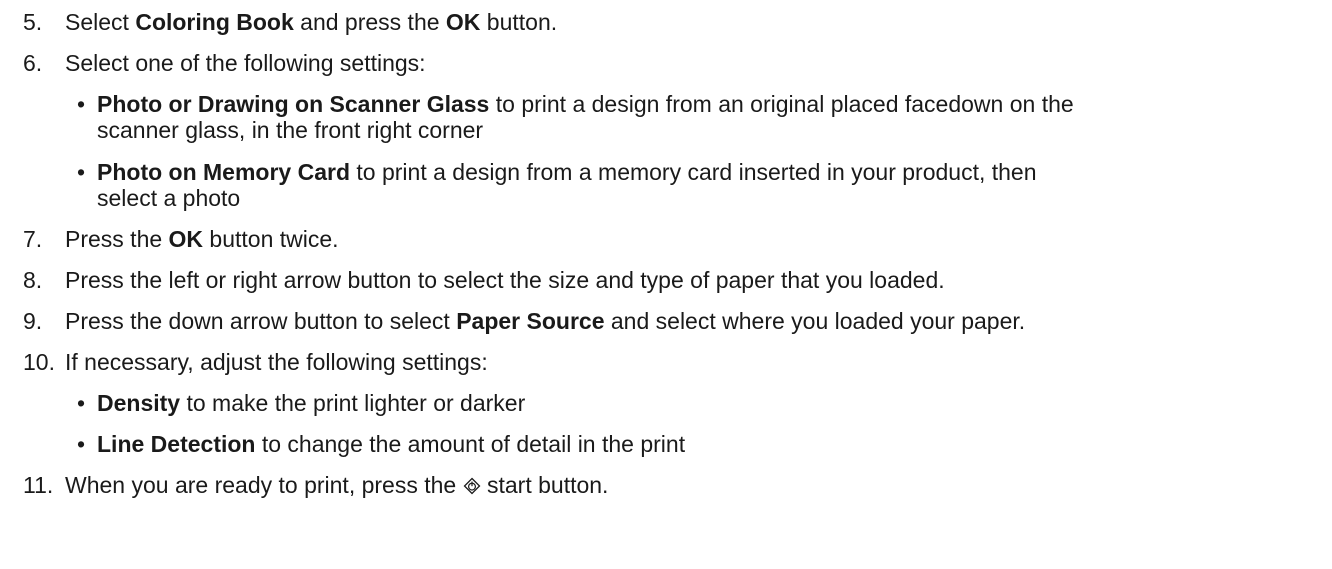 The image size is (1332, 569). Describe the element at coordinates (369, 22) in the screenshot. I see `step-text: and press the` at that location.